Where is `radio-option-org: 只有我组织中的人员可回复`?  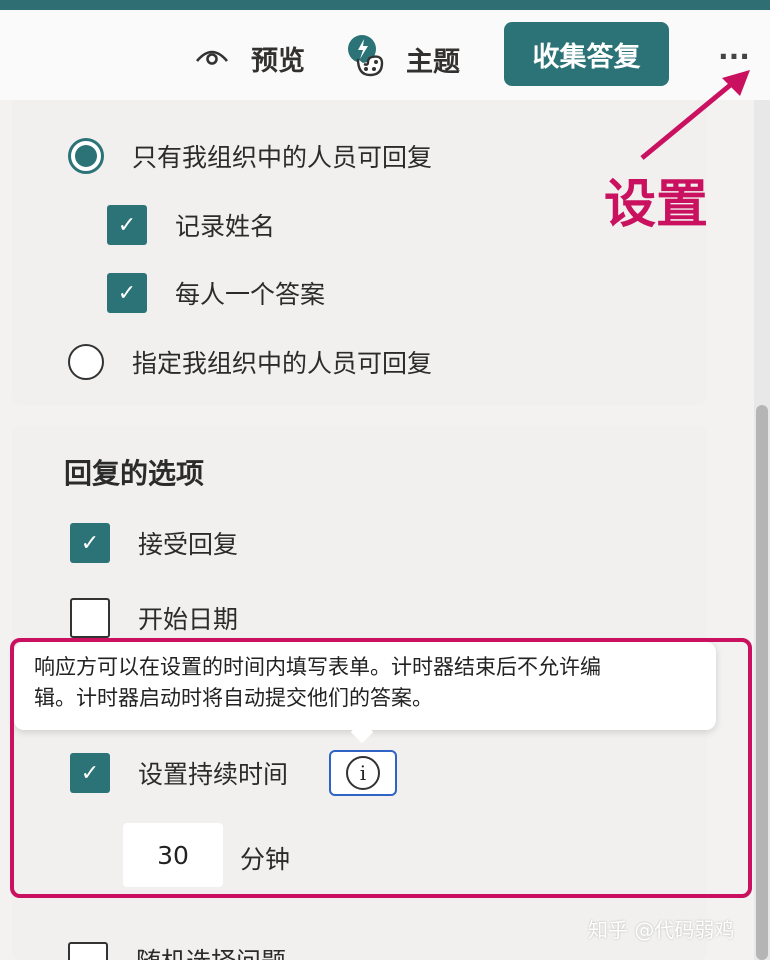
radio-option-org: 只有我组织中的人员可回复 is located at coordinates (250, 156).